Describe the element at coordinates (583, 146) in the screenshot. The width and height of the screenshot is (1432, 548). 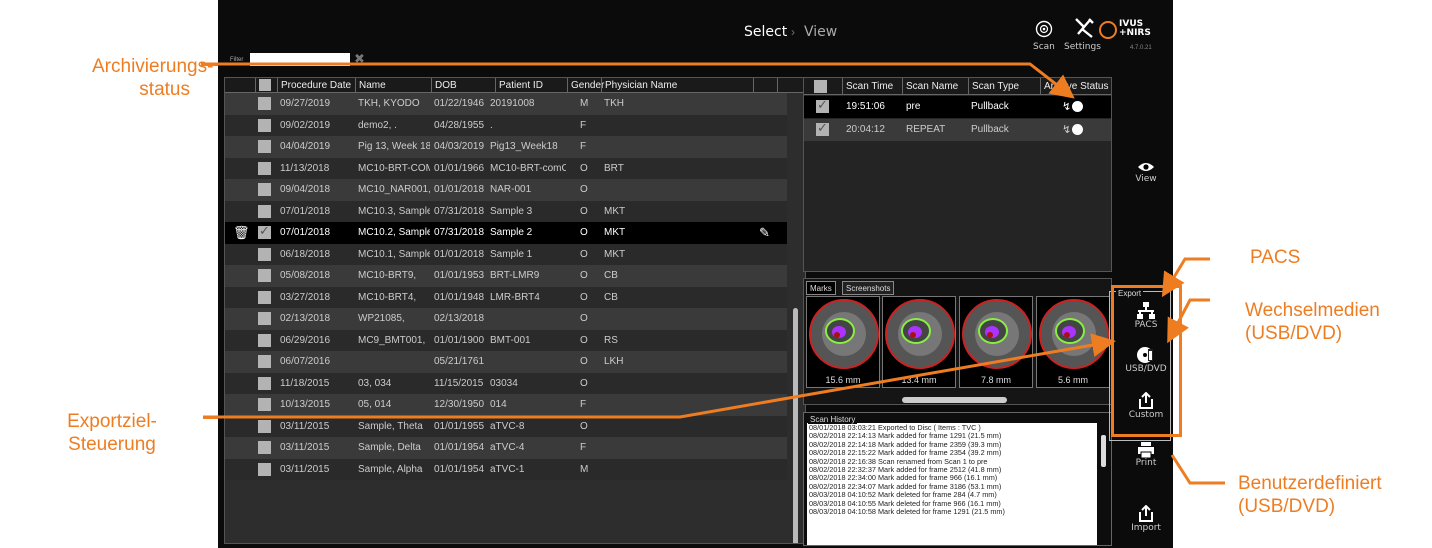
I see `cell-gender: F` at that location.